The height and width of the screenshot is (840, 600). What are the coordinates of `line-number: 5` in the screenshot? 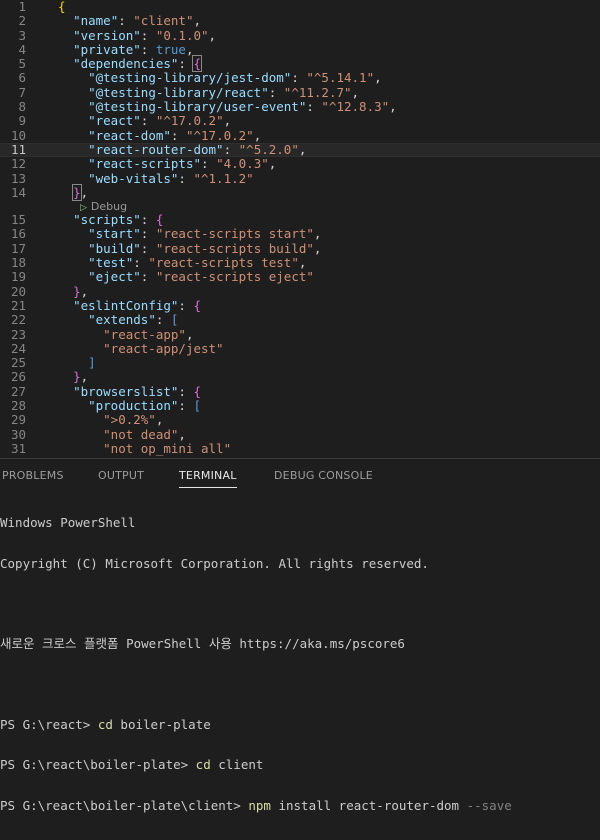 It's located at (22, 64).